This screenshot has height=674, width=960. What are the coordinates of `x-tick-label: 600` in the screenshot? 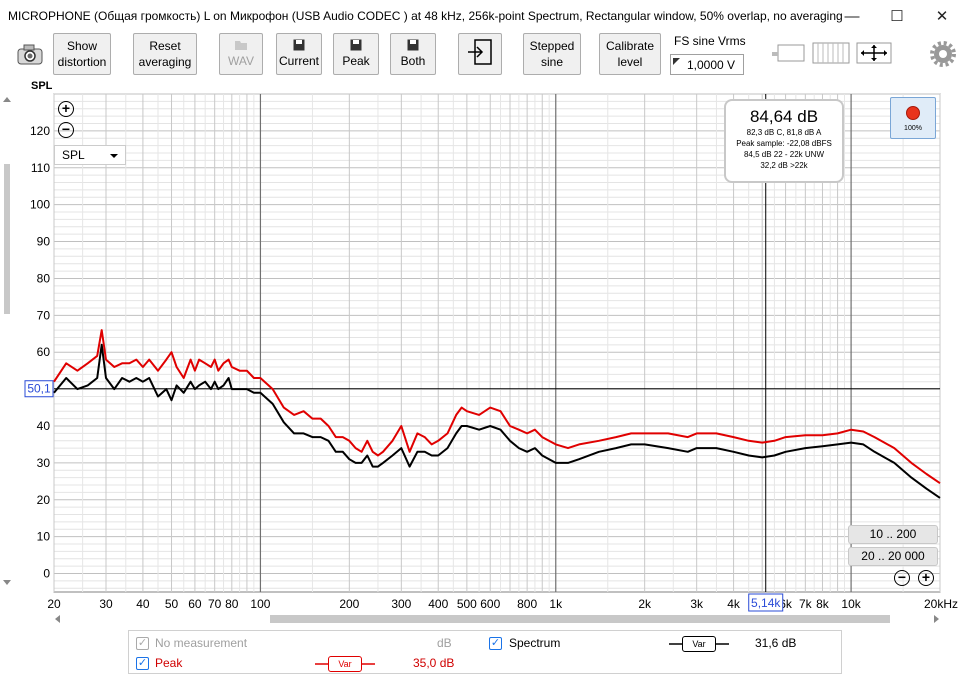 It's located at (490, 604).